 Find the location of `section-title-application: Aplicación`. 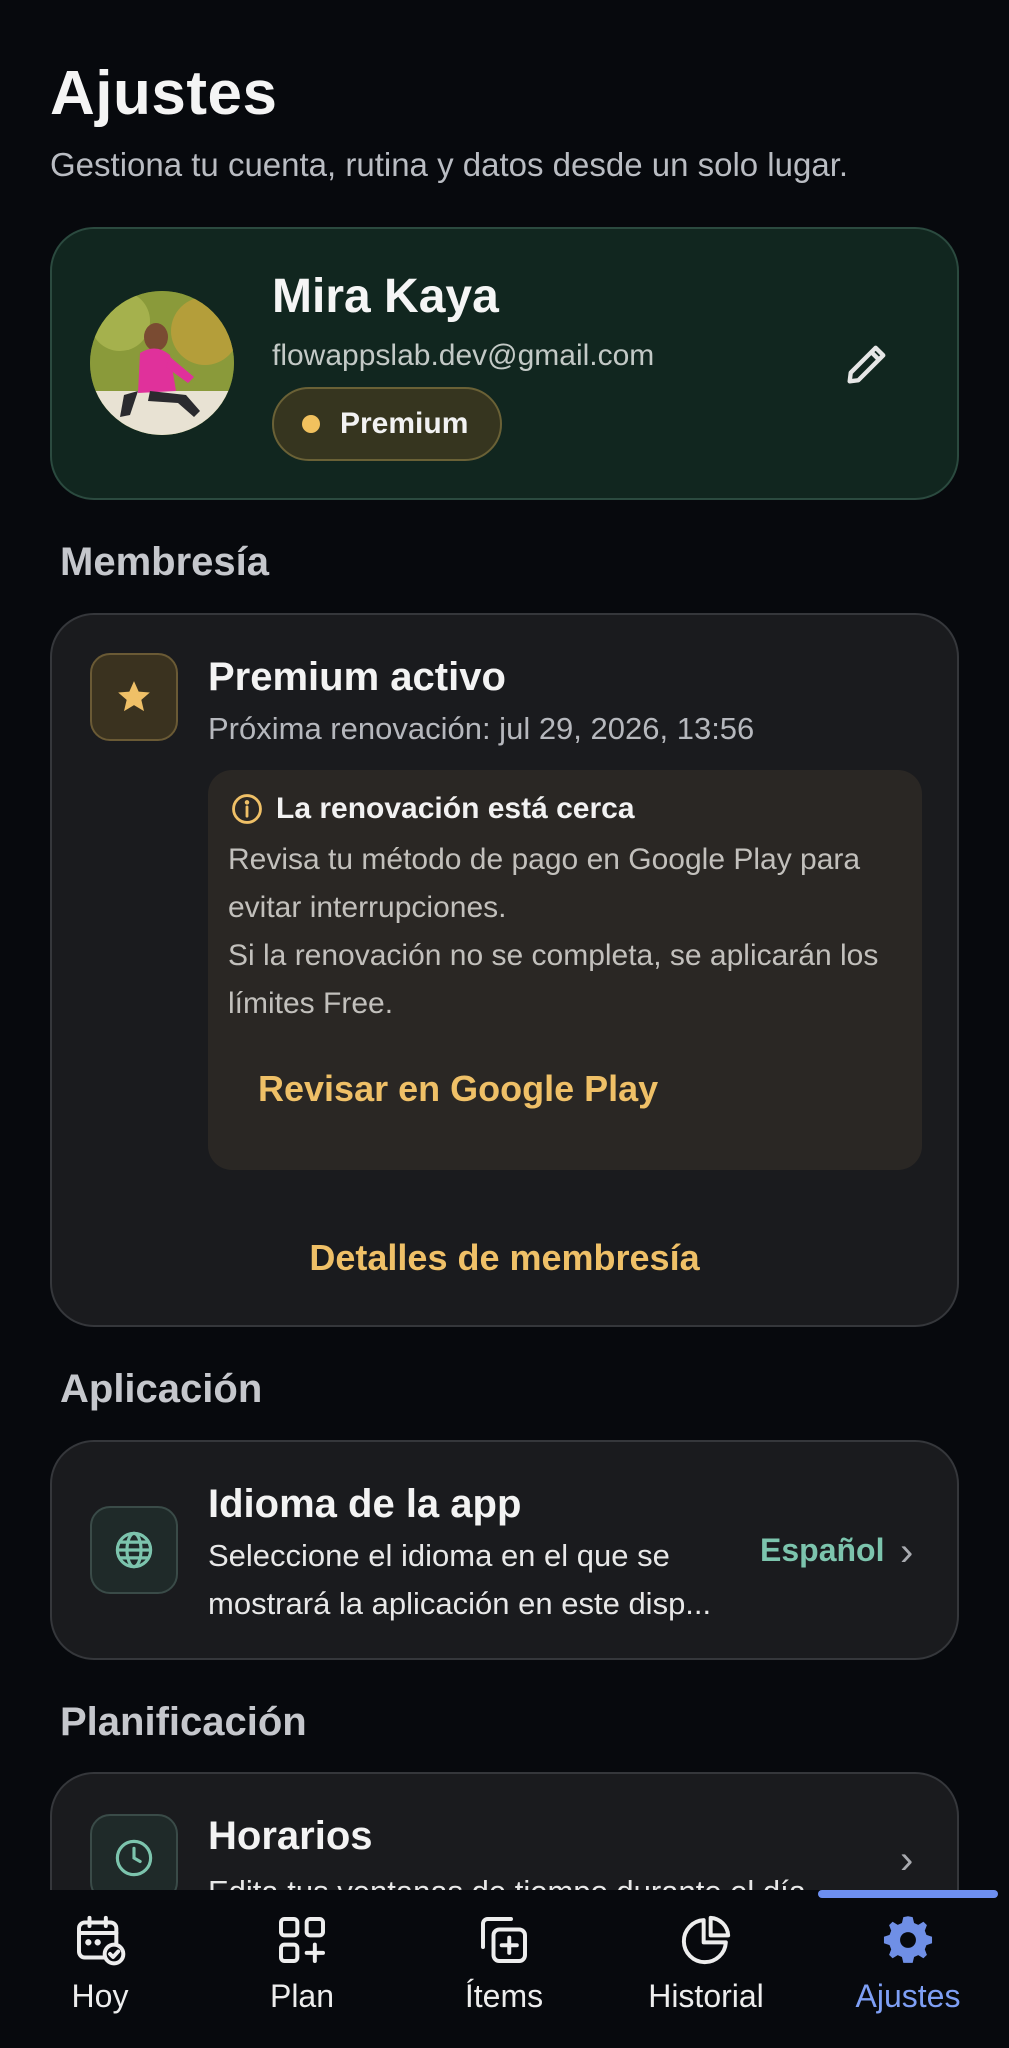

section-title-application: Aplicación is located at coordinates (161, 1389).